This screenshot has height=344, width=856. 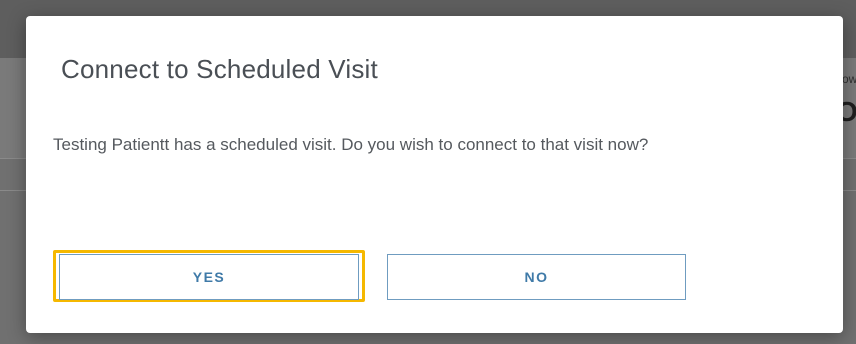 I want to click on backdrop-partial-label: ow, so click(x=849, y=79).